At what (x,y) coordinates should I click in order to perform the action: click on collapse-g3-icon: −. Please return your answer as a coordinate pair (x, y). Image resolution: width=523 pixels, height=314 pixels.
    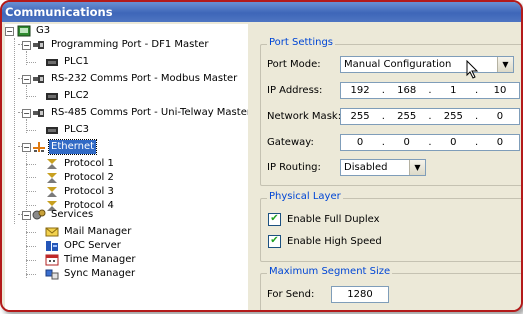
    Looking at the image, I should click on (9, 31).